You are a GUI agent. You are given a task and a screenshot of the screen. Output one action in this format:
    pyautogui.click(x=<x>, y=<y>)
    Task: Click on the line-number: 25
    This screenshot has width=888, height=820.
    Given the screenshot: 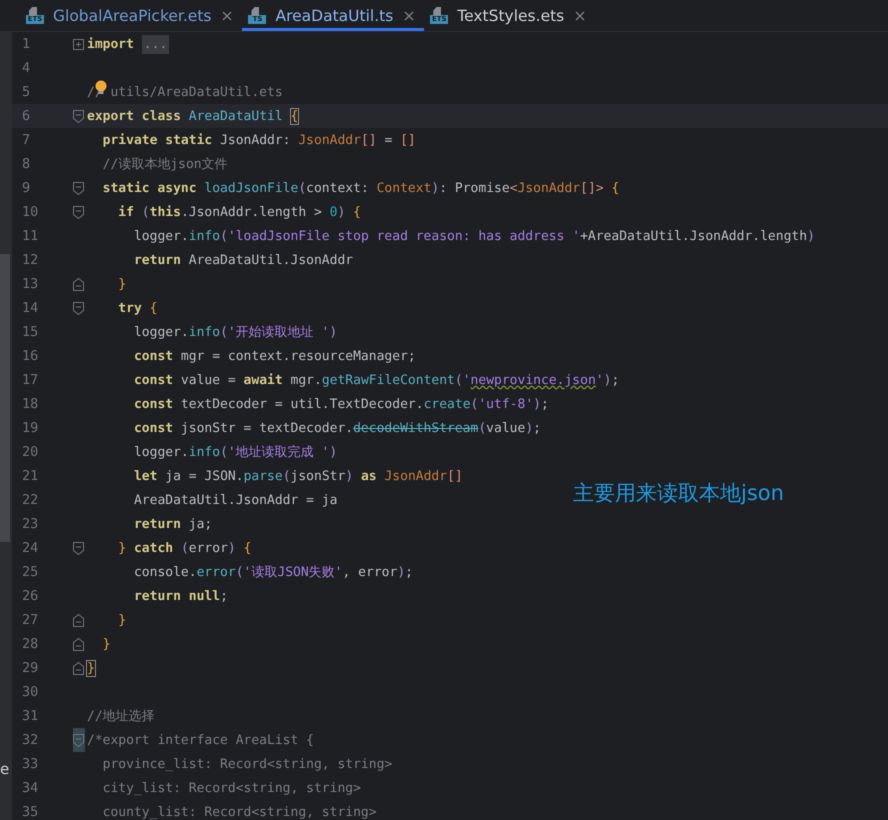 What is the action you would take?
    pyautogui.click(x=30, y=572)
    